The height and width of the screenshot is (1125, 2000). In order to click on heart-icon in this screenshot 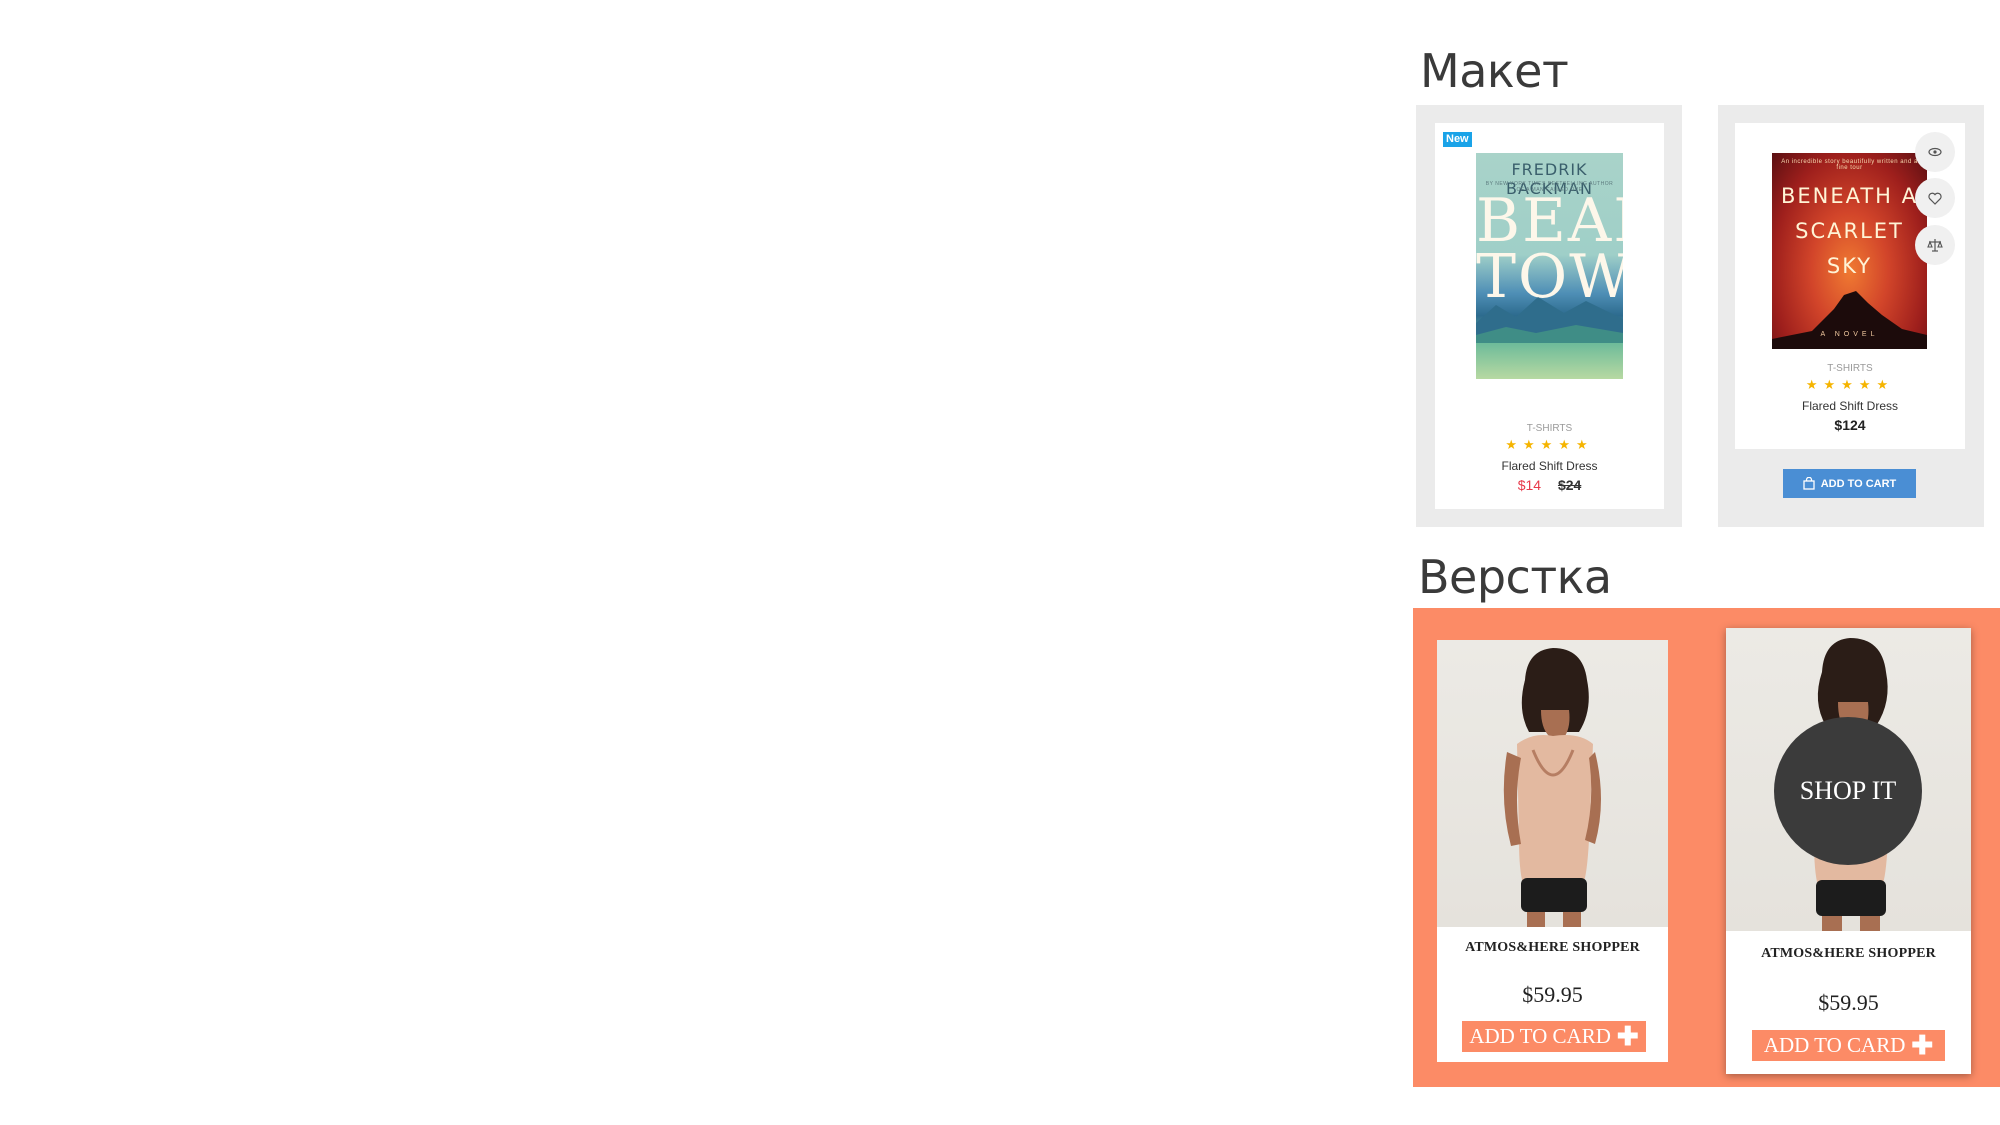, I will do `click(1935, 198)`.